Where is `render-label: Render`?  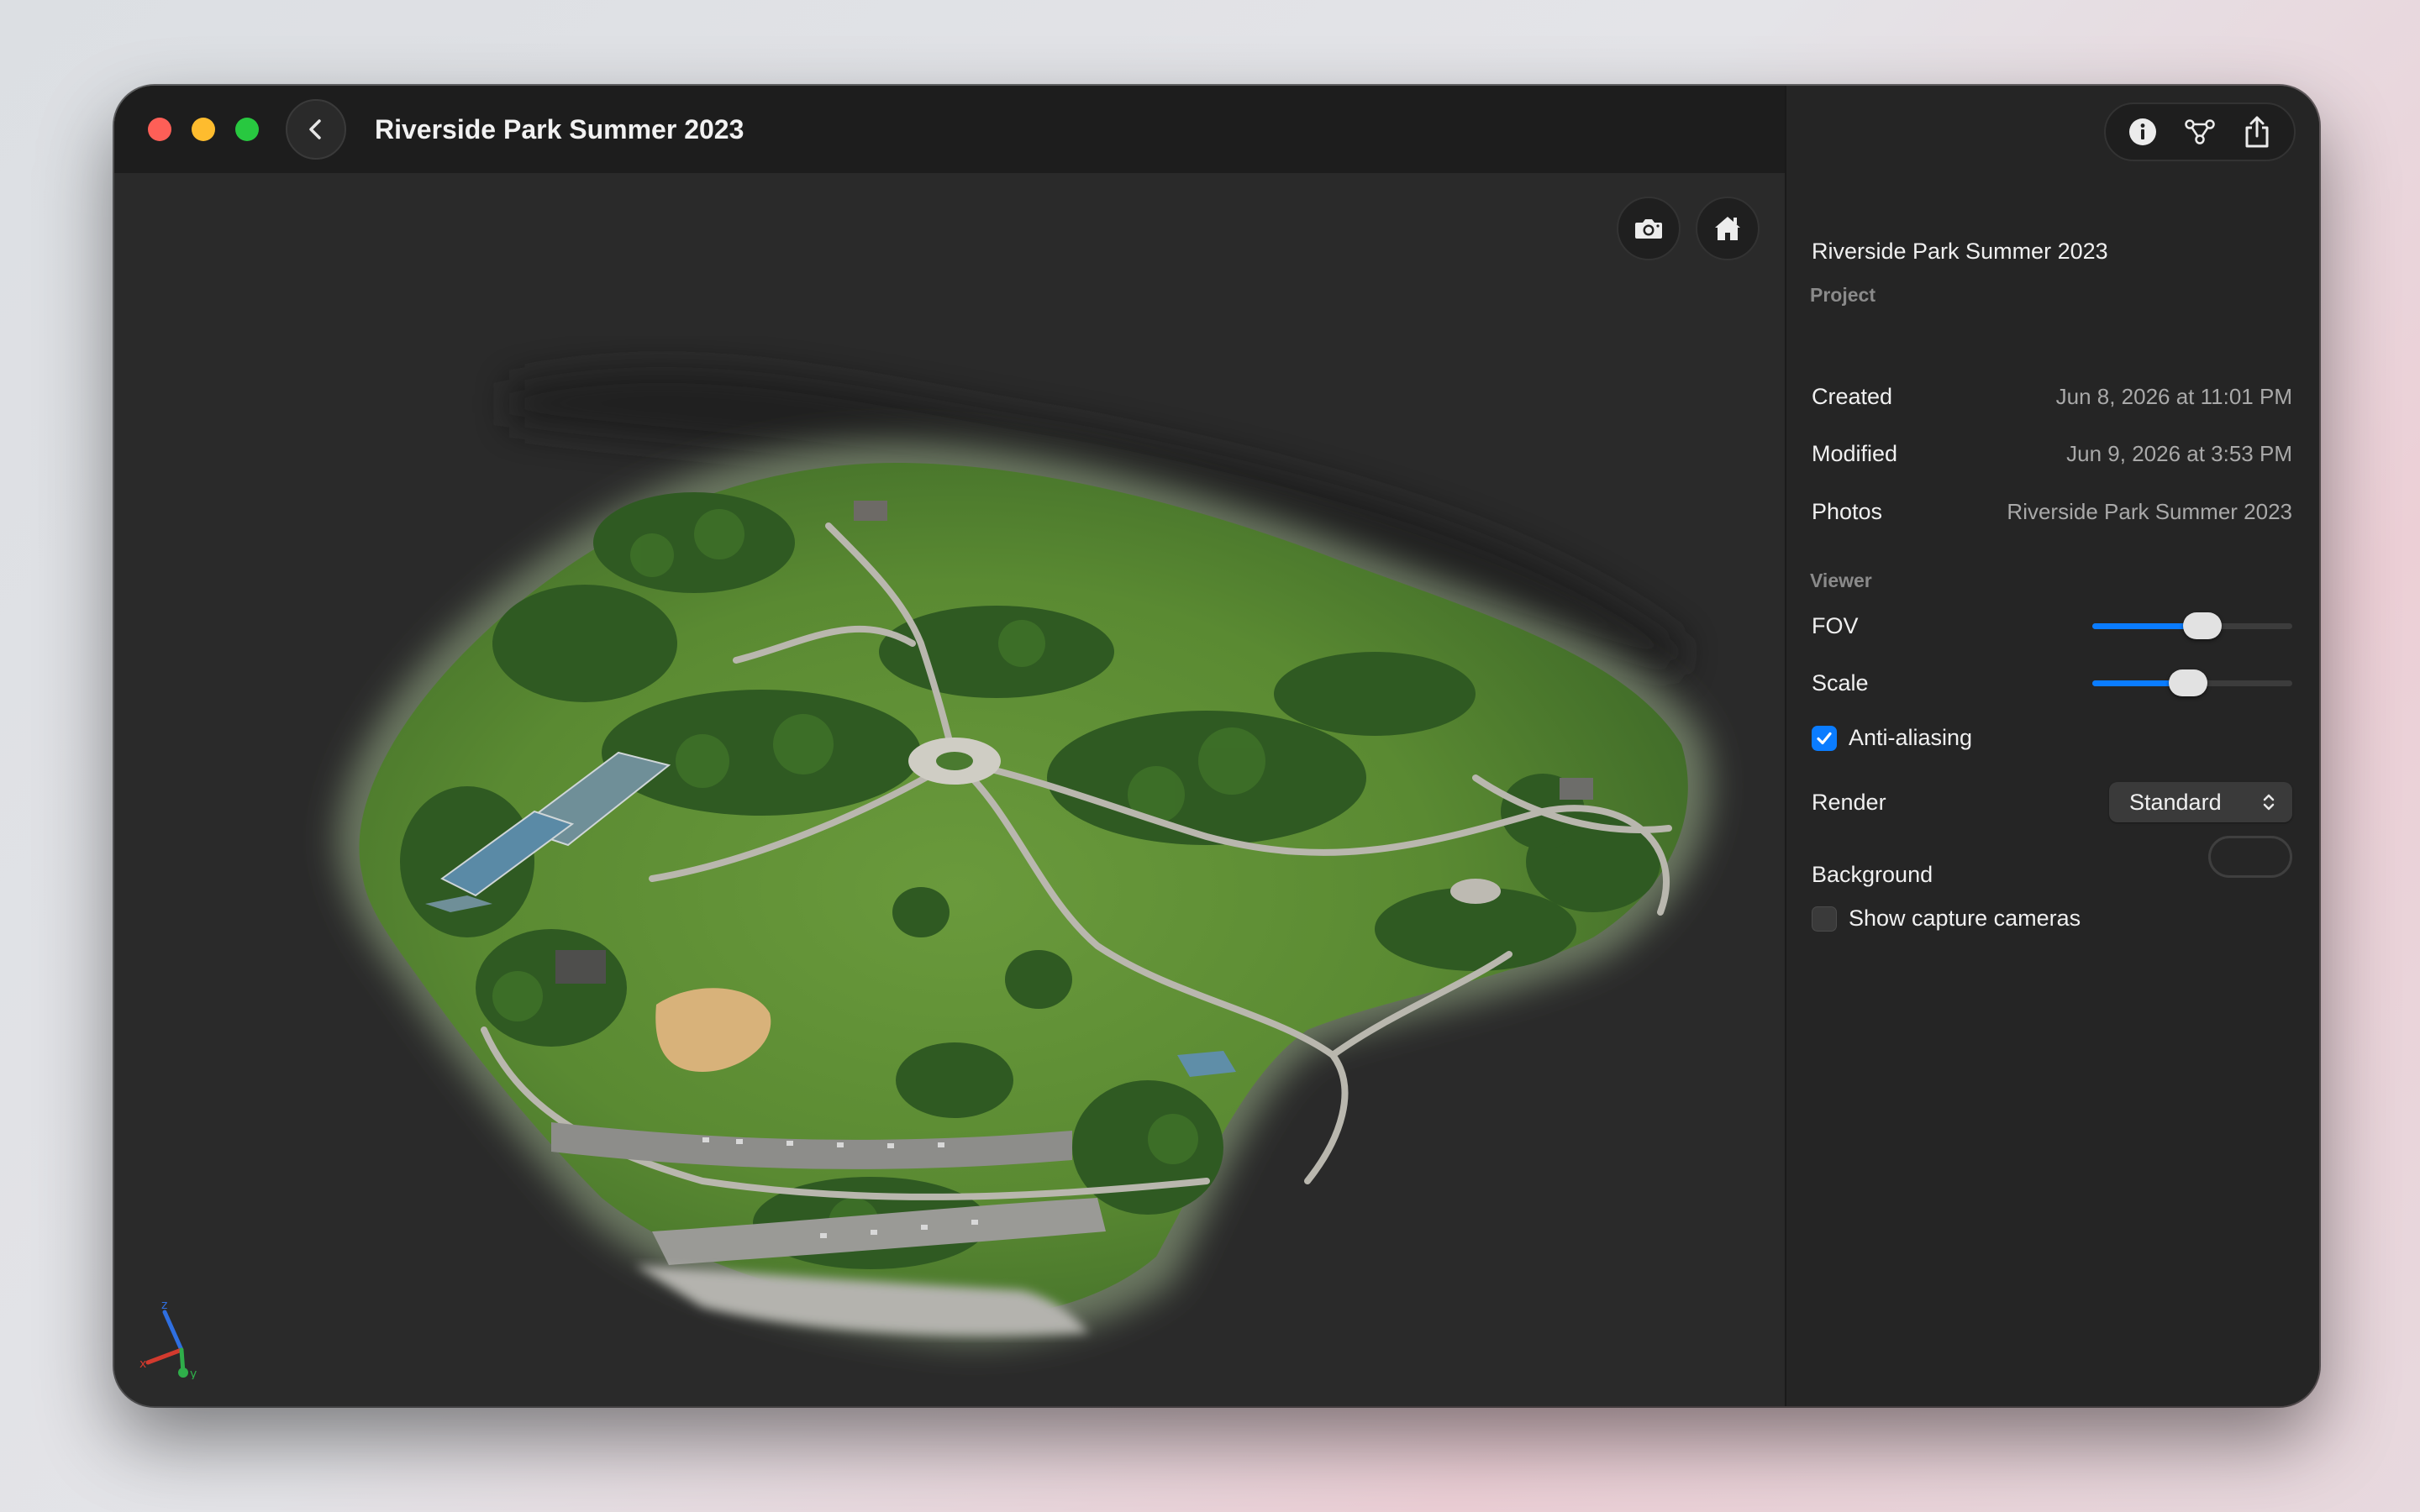 render-label: Render is located at coordinates (1849, 802).